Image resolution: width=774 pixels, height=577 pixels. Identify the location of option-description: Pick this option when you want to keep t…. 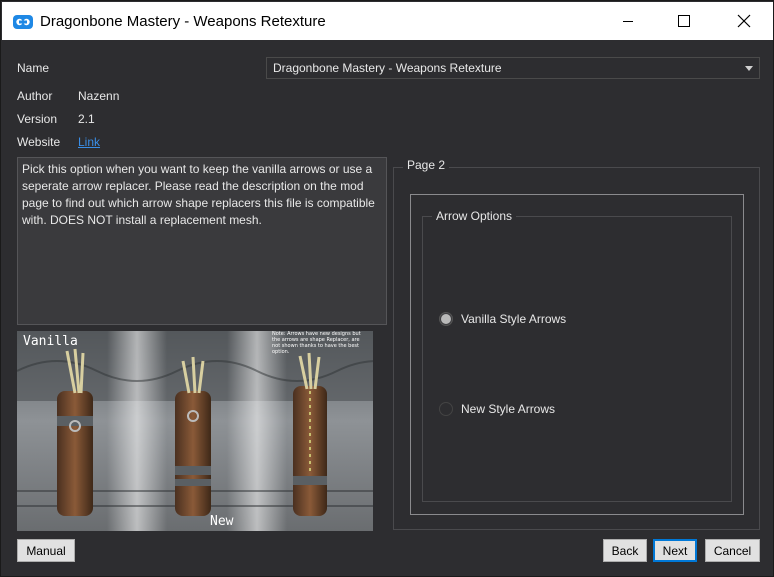
(202, 241).